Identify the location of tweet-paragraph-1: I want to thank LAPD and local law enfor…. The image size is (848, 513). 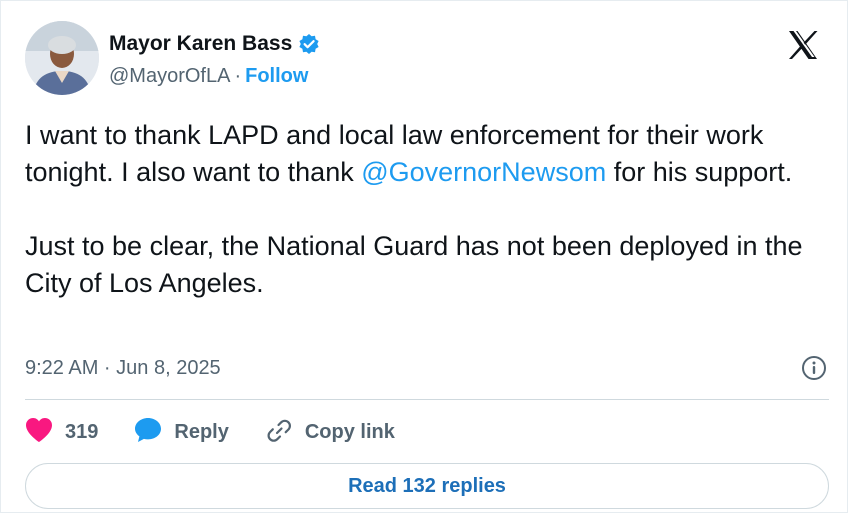
(425, 154).